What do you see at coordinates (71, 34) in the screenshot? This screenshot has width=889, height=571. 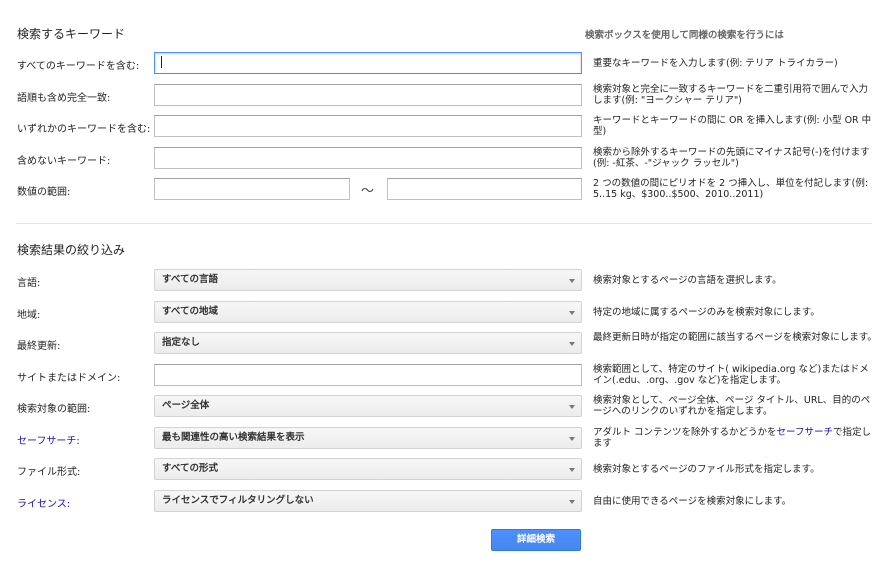 I see `keywords-section-title: 検索するキーワード` at bounding box center [71, 34].